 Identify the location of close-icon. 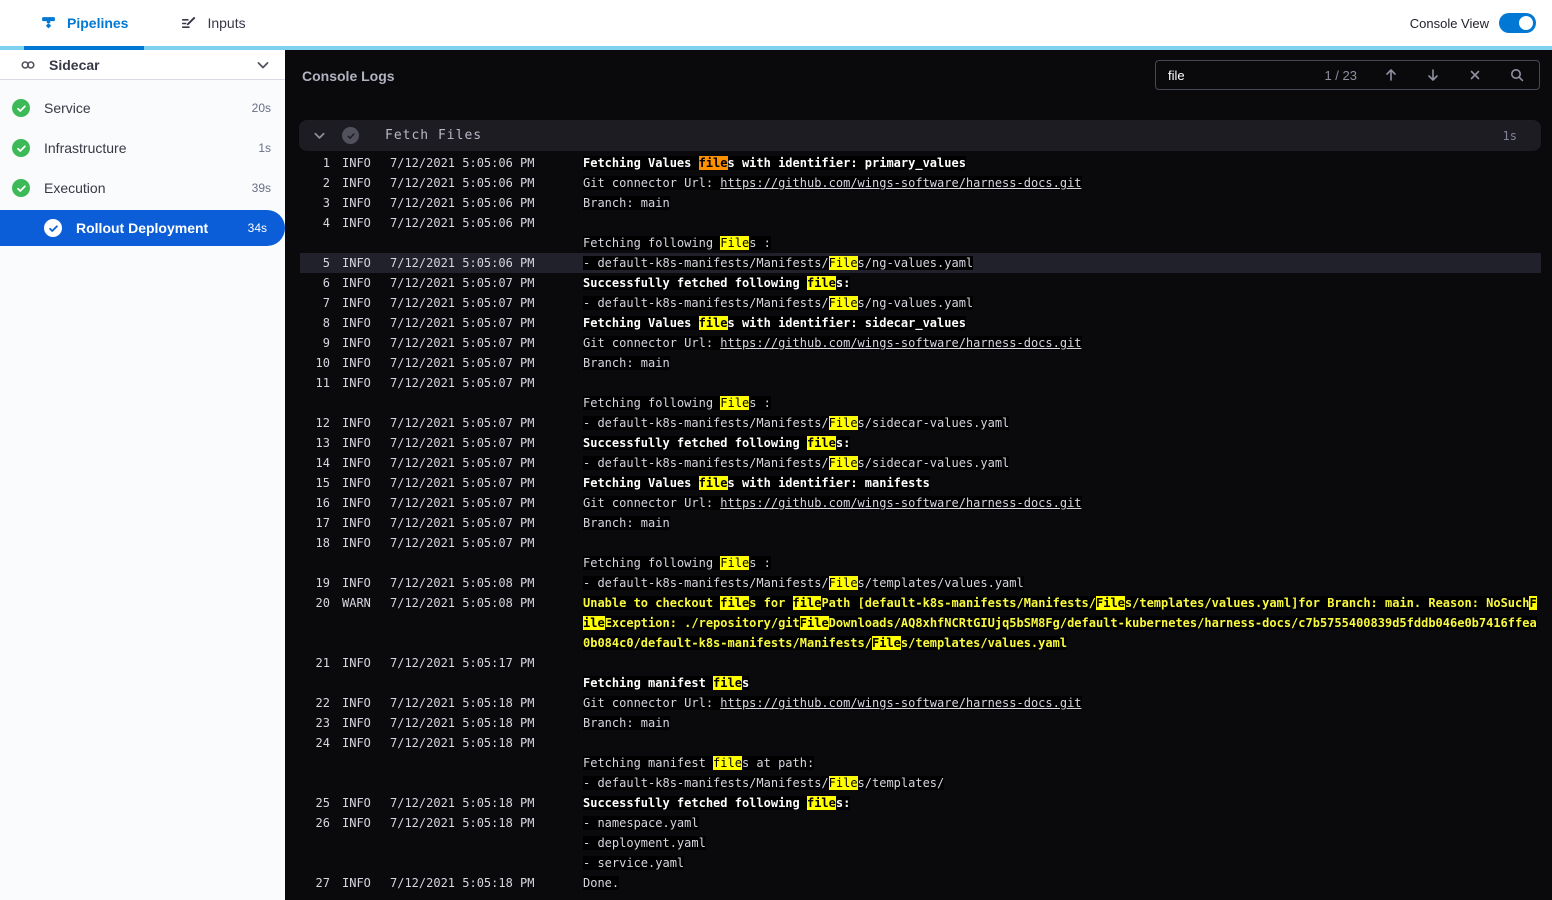
(1475, 75).